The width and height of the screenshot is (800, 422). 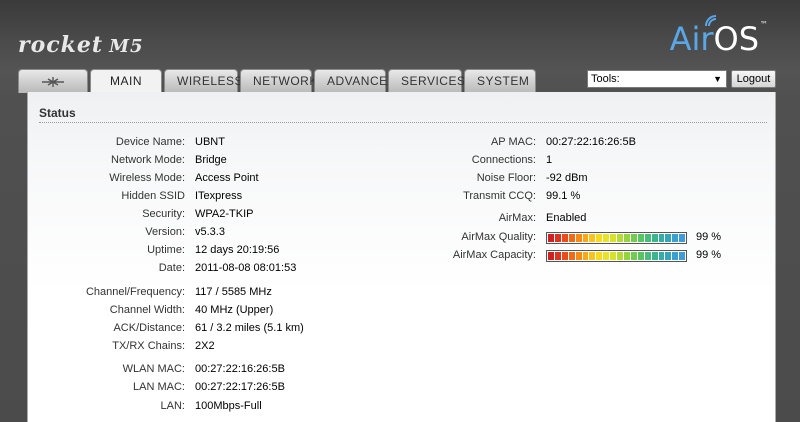 I want to click on brand-logo-rocket: rocket M5, so click(x=81, y=45).